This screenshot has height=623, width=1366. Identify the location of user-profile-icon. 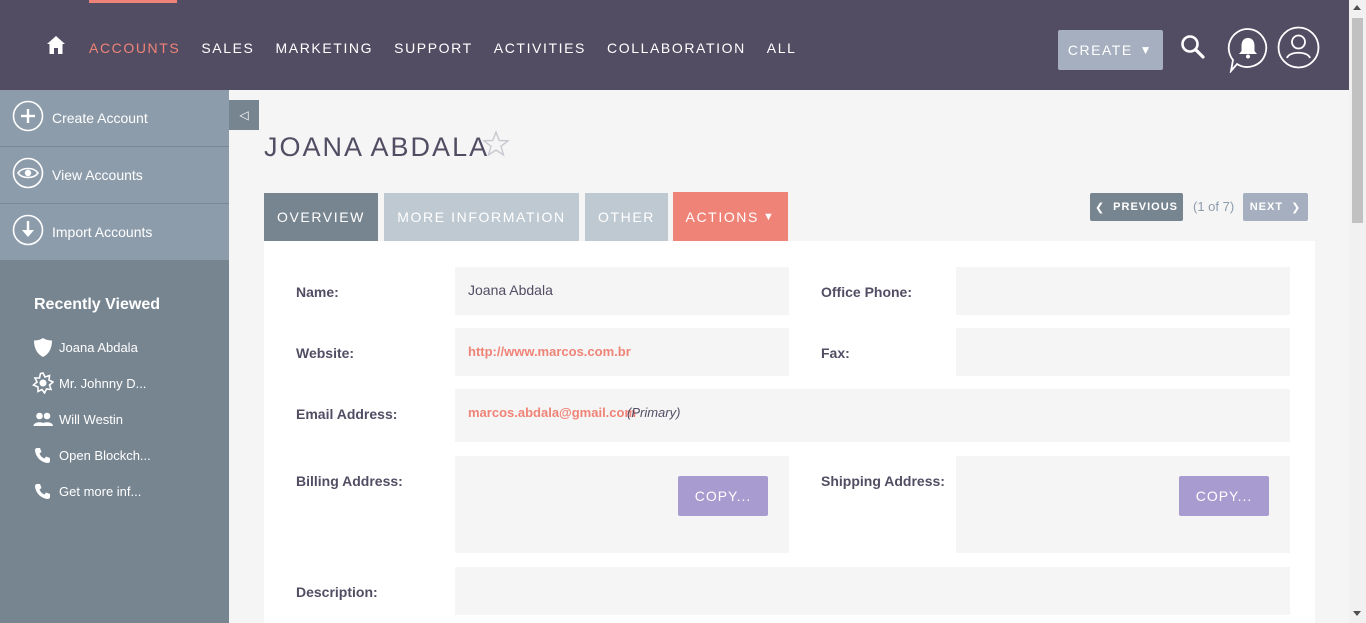
(1298, 47).